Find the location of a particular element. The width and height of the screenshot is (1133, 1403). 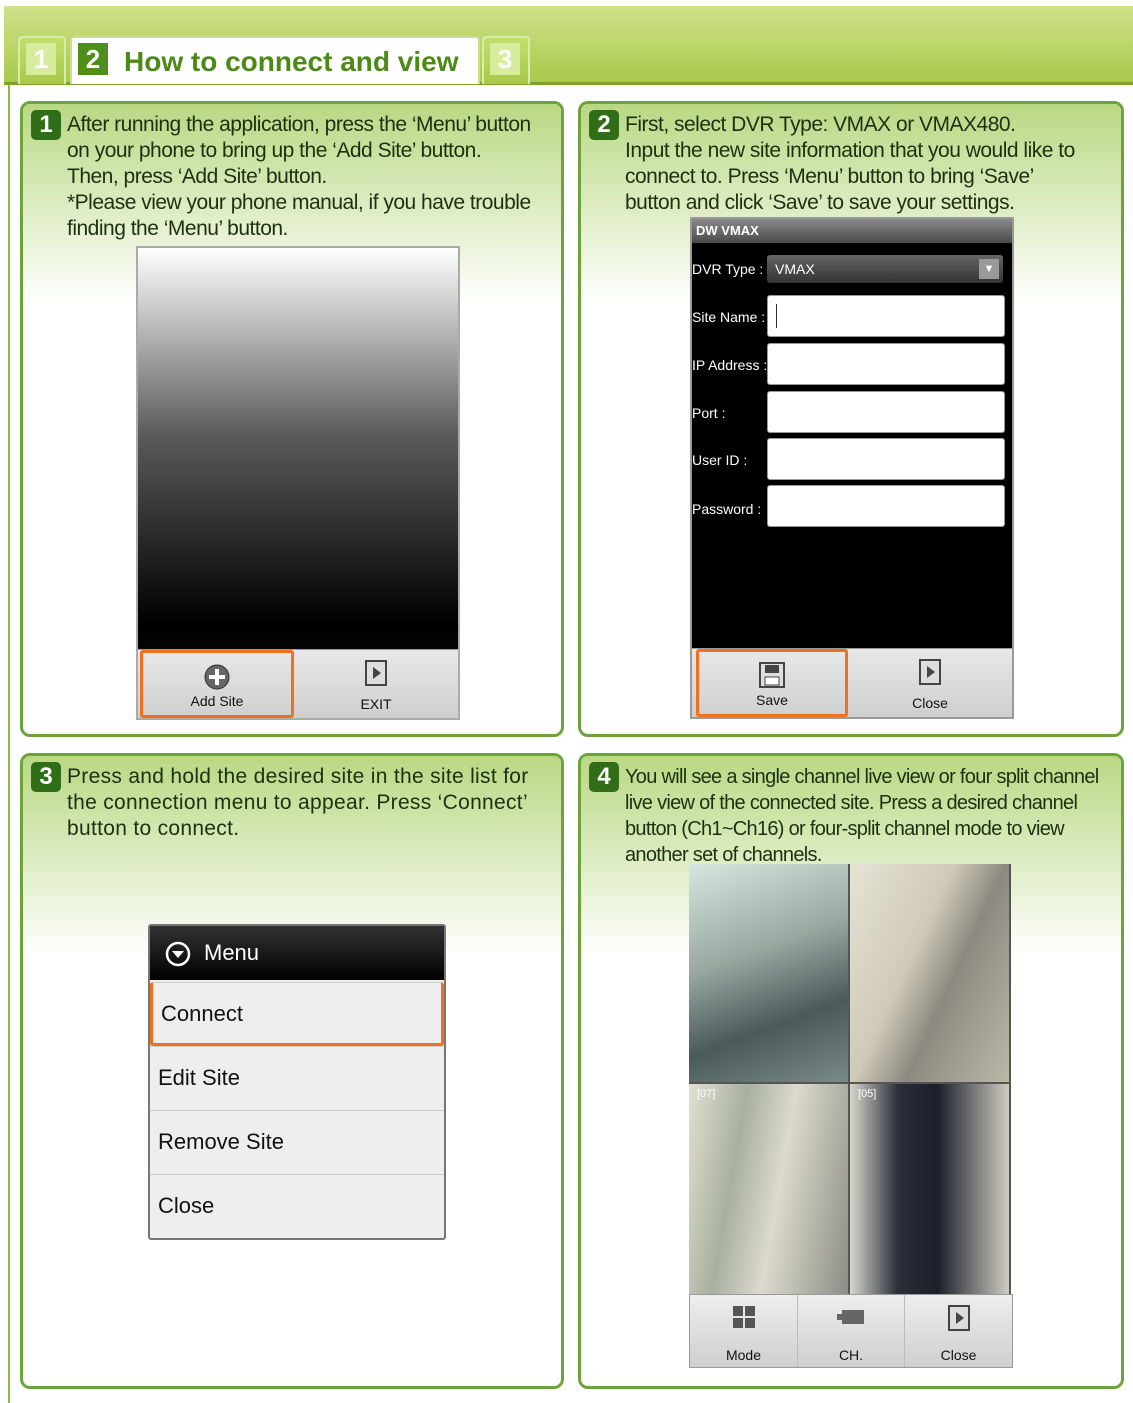

soft-menu-bar: Add Site EXIT is located at coordinates (298, 683).